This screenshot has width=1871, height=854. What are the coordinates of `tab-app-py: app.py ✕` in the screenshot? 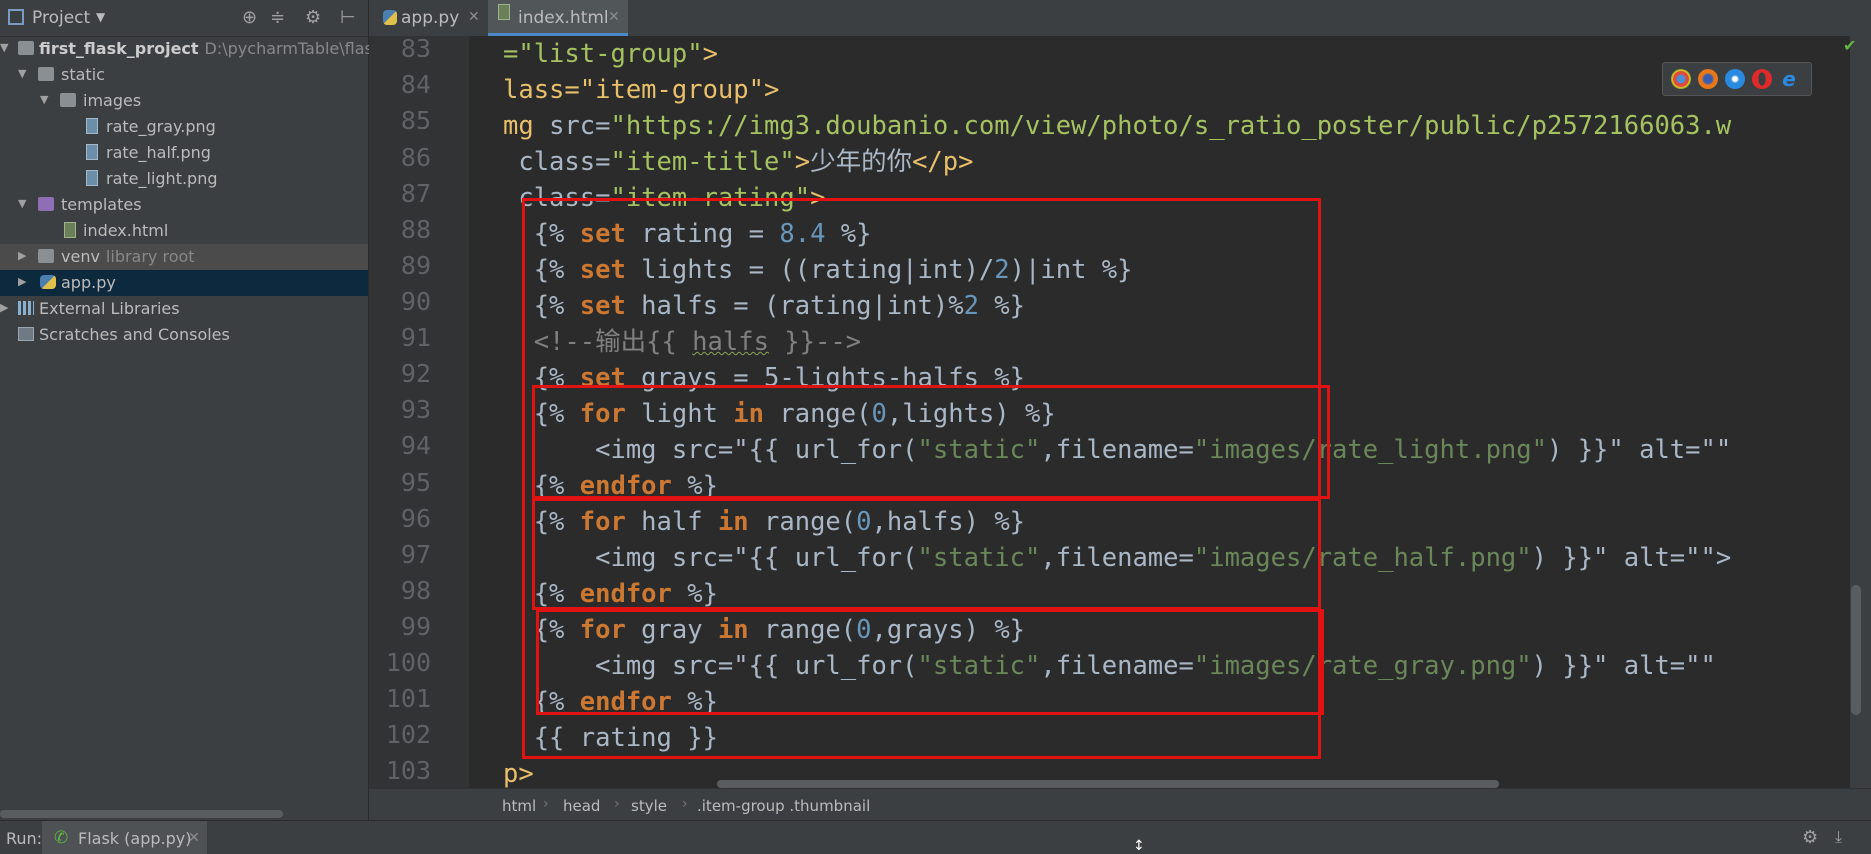 It's located at (433, 18).